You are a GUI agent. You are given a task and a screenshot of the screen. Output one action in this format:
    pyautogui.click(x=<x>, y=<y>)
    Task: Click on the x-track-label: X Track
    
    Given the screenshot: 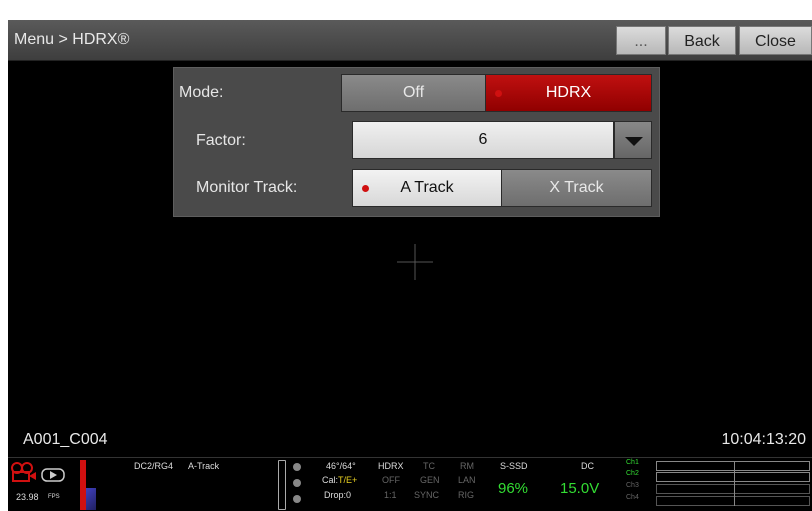 What is the action you would take?
    pyautogui.click(x=576, y=187)
    